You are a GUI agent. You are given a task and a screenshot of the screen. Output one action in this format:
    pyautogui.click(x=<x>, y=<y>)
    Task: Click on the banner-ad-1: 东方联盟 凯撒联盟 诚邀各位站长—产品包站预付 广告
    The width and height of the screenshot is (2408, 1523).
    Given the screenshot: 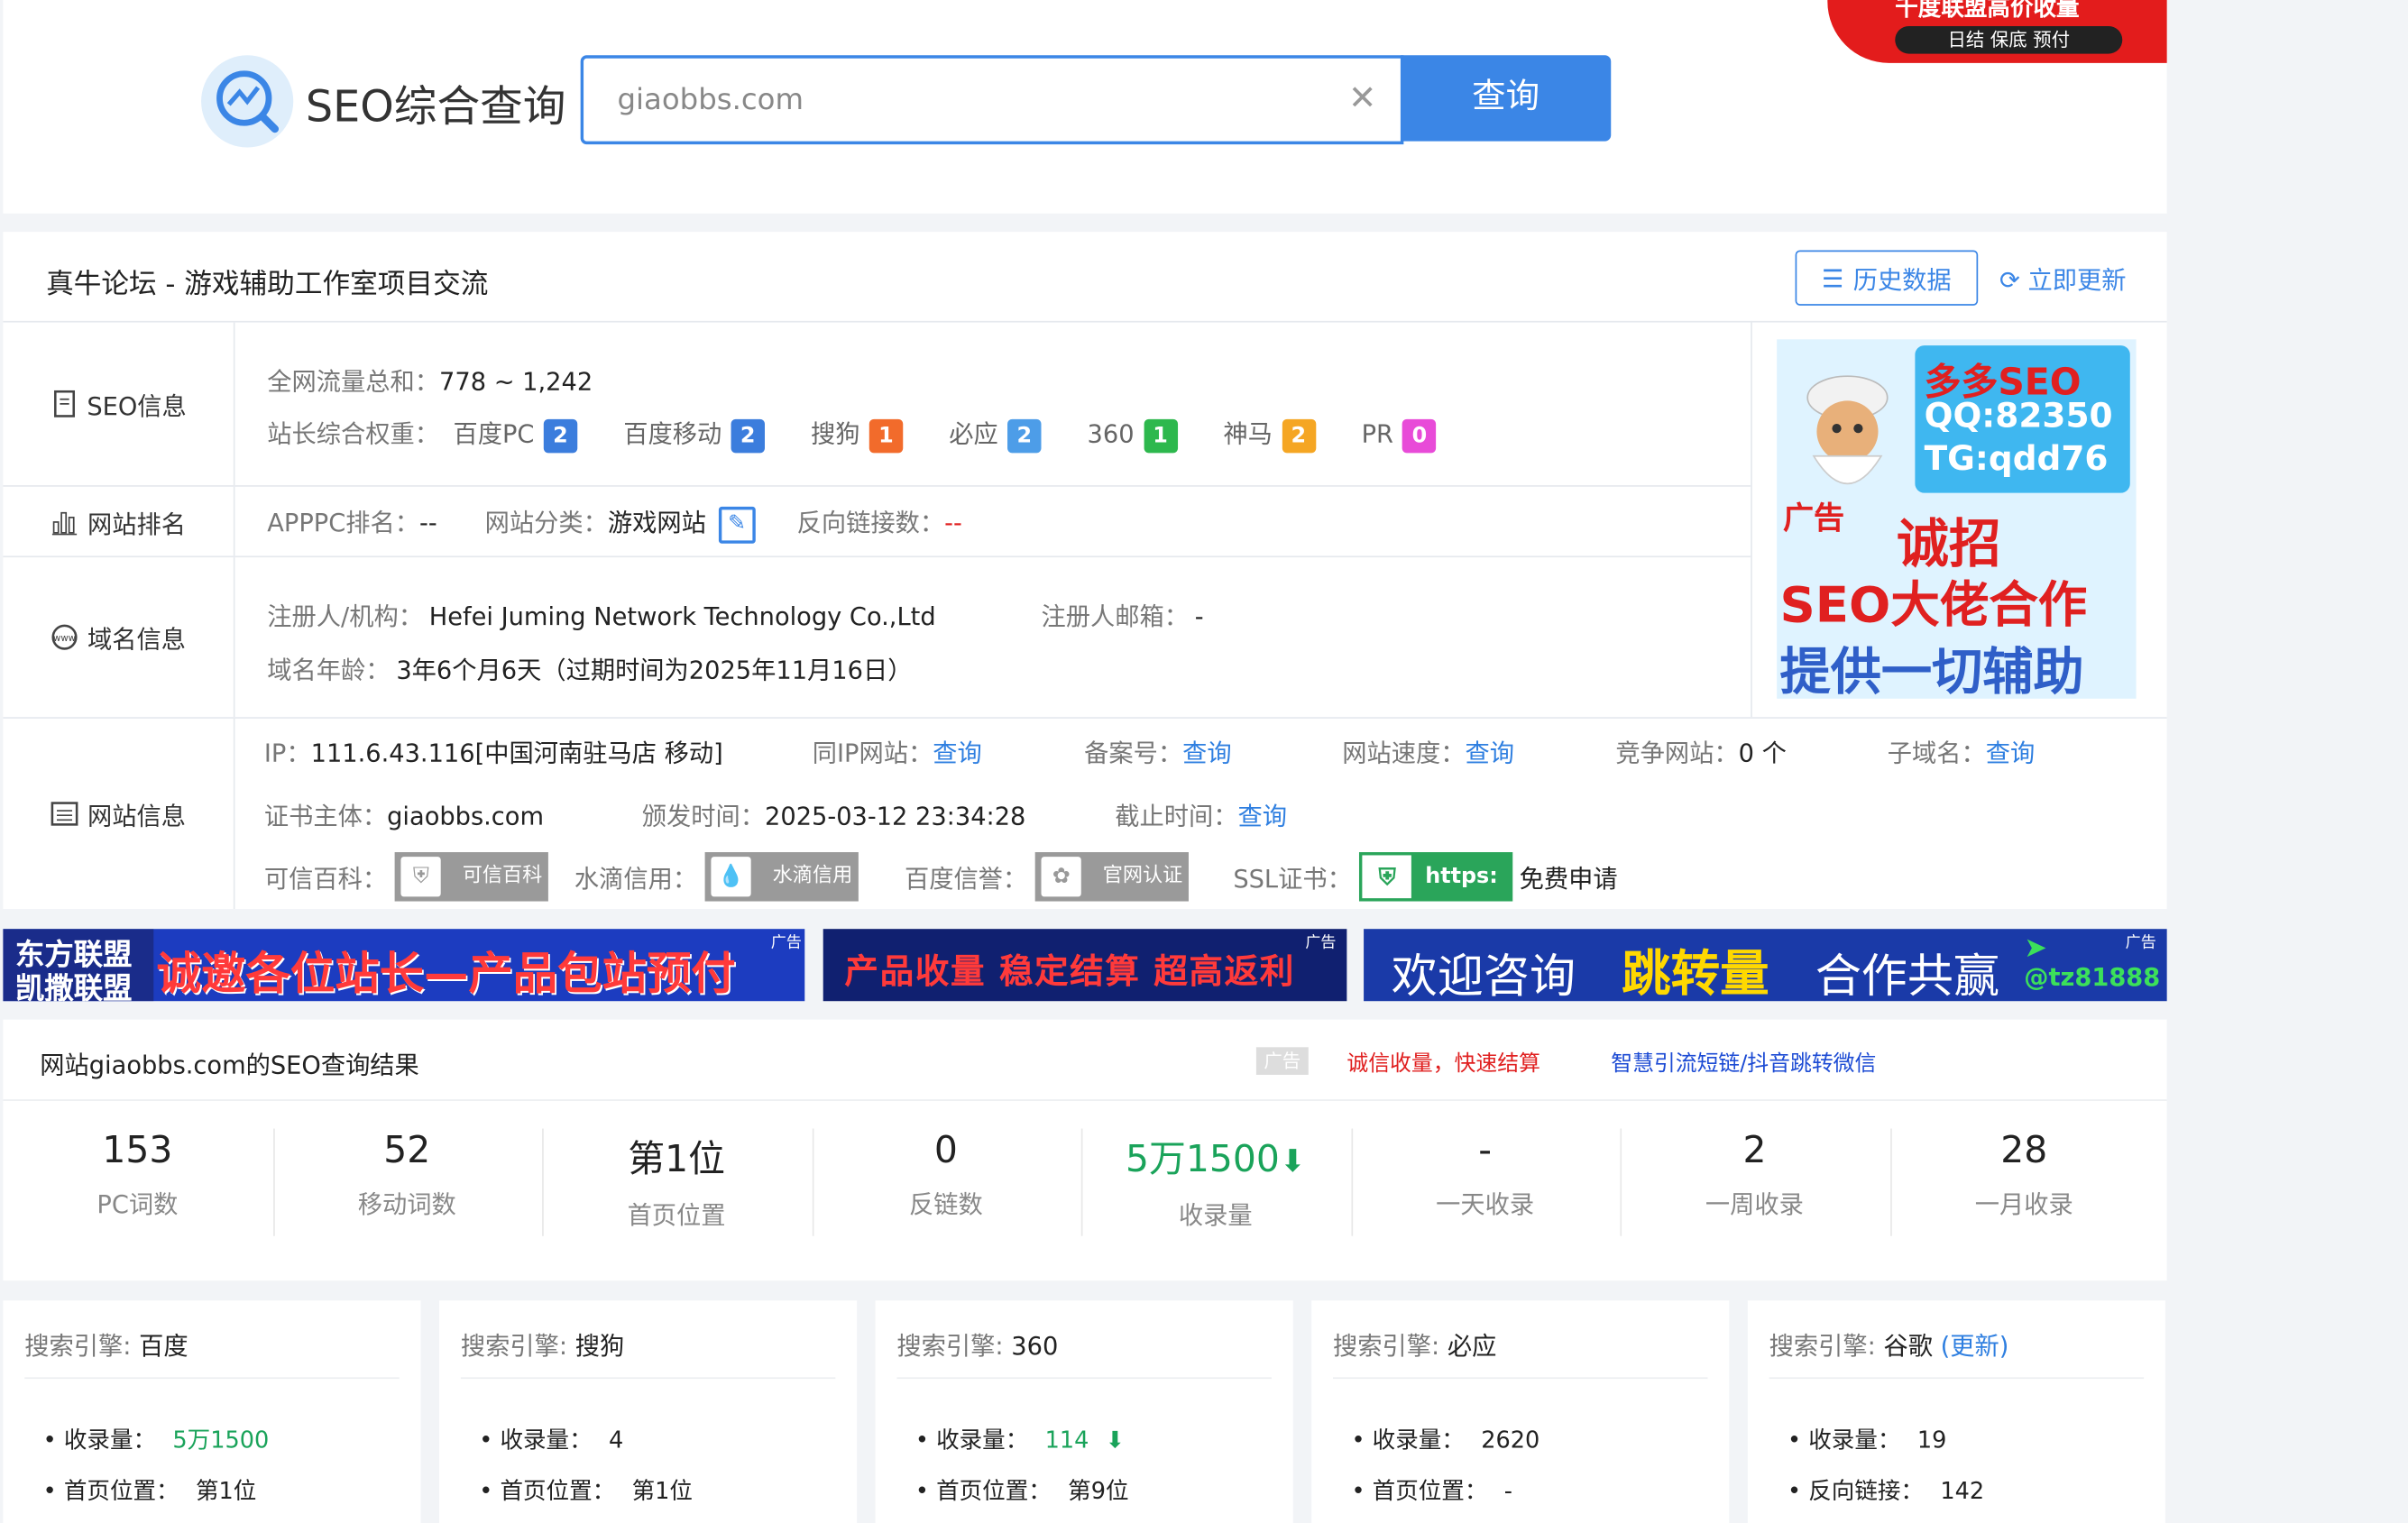 What is the action you would take?
    pyautogui.click(x=404, y=965)
    